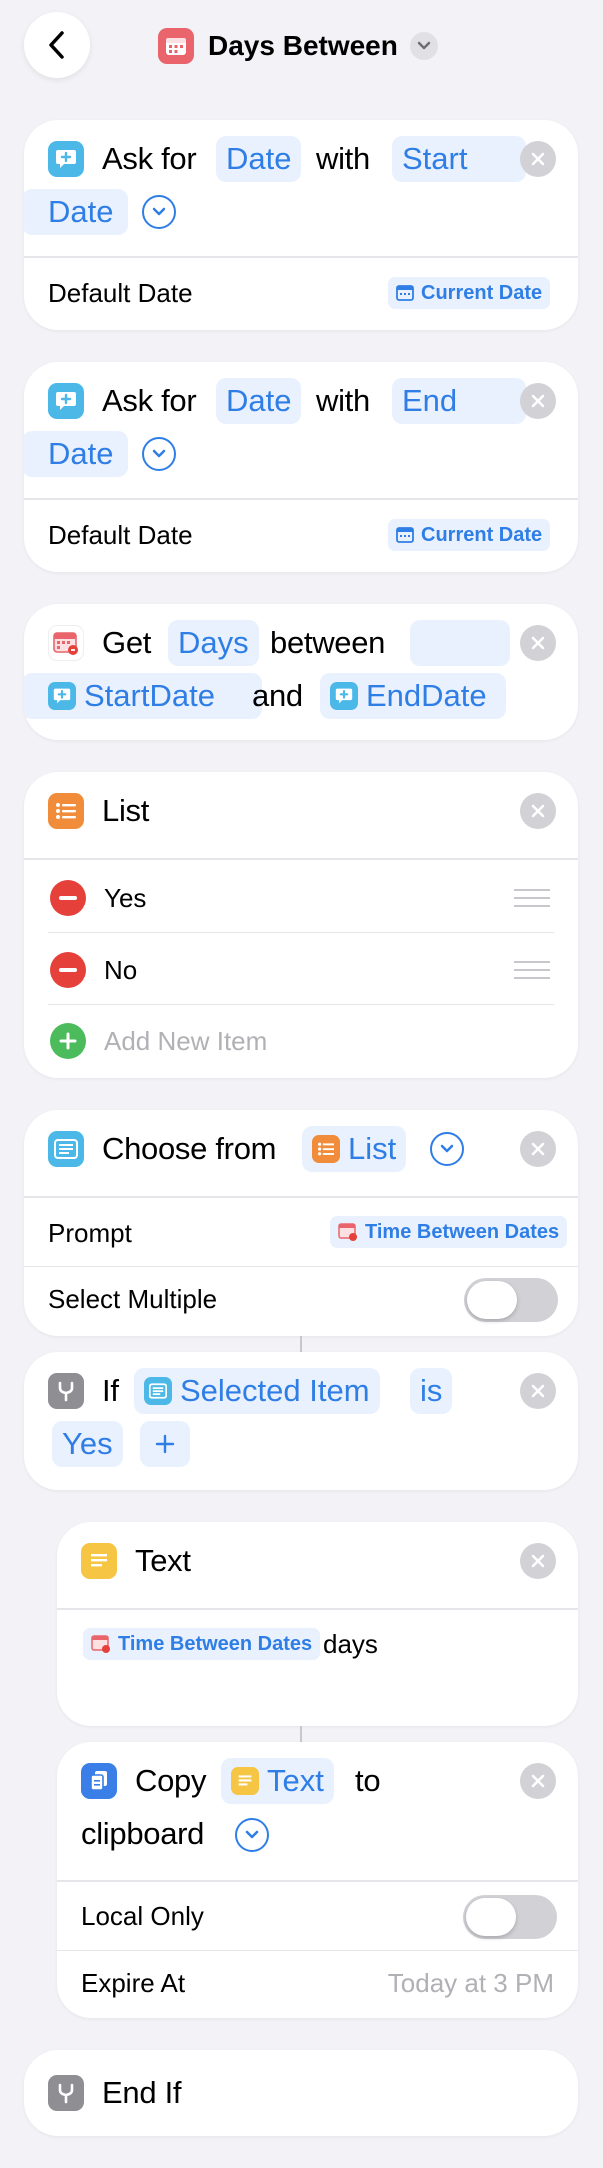 This screenshot has height=2168, width=603. I want to click on choose-list-icon, so click(66, 1149).